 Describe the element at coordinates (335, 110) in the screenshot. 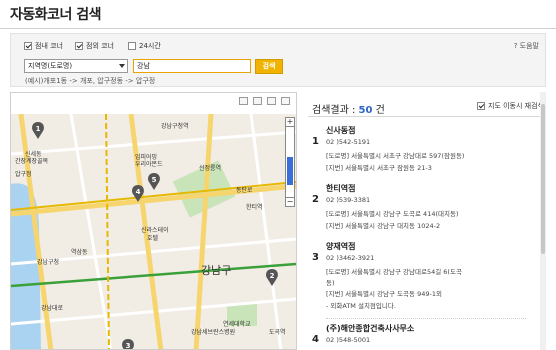

I see `results-head-label: 검색결과 :` at that location.